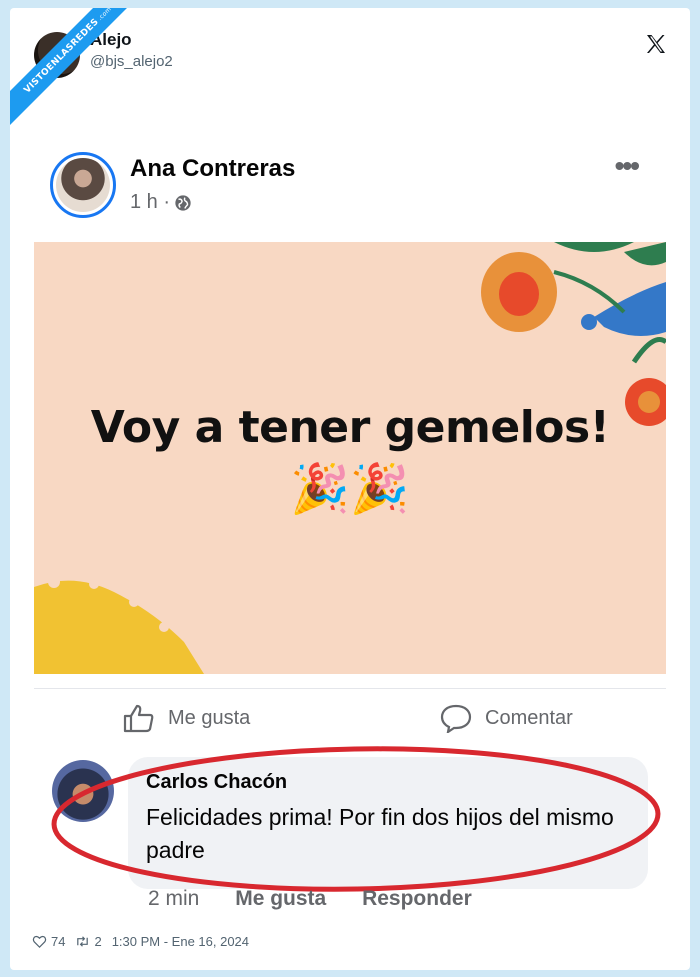 The image size is (700, 977). Describe the element at coordinates (183, 202) in the screenshot. I see `globe-icon` at that location.